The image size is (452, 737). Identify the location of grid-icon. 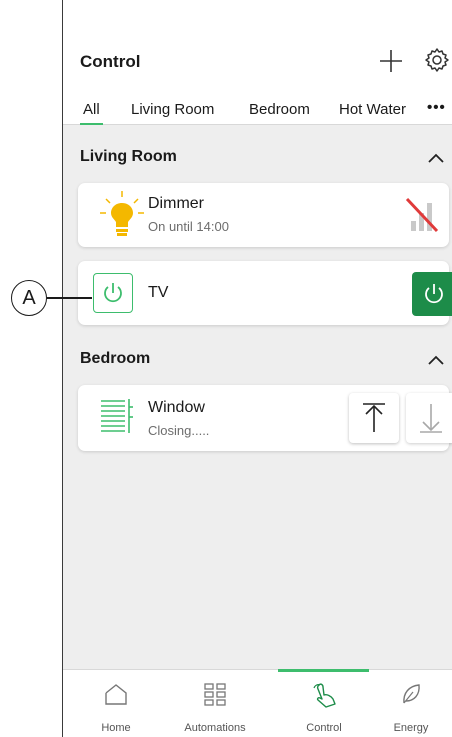
(215, 694).